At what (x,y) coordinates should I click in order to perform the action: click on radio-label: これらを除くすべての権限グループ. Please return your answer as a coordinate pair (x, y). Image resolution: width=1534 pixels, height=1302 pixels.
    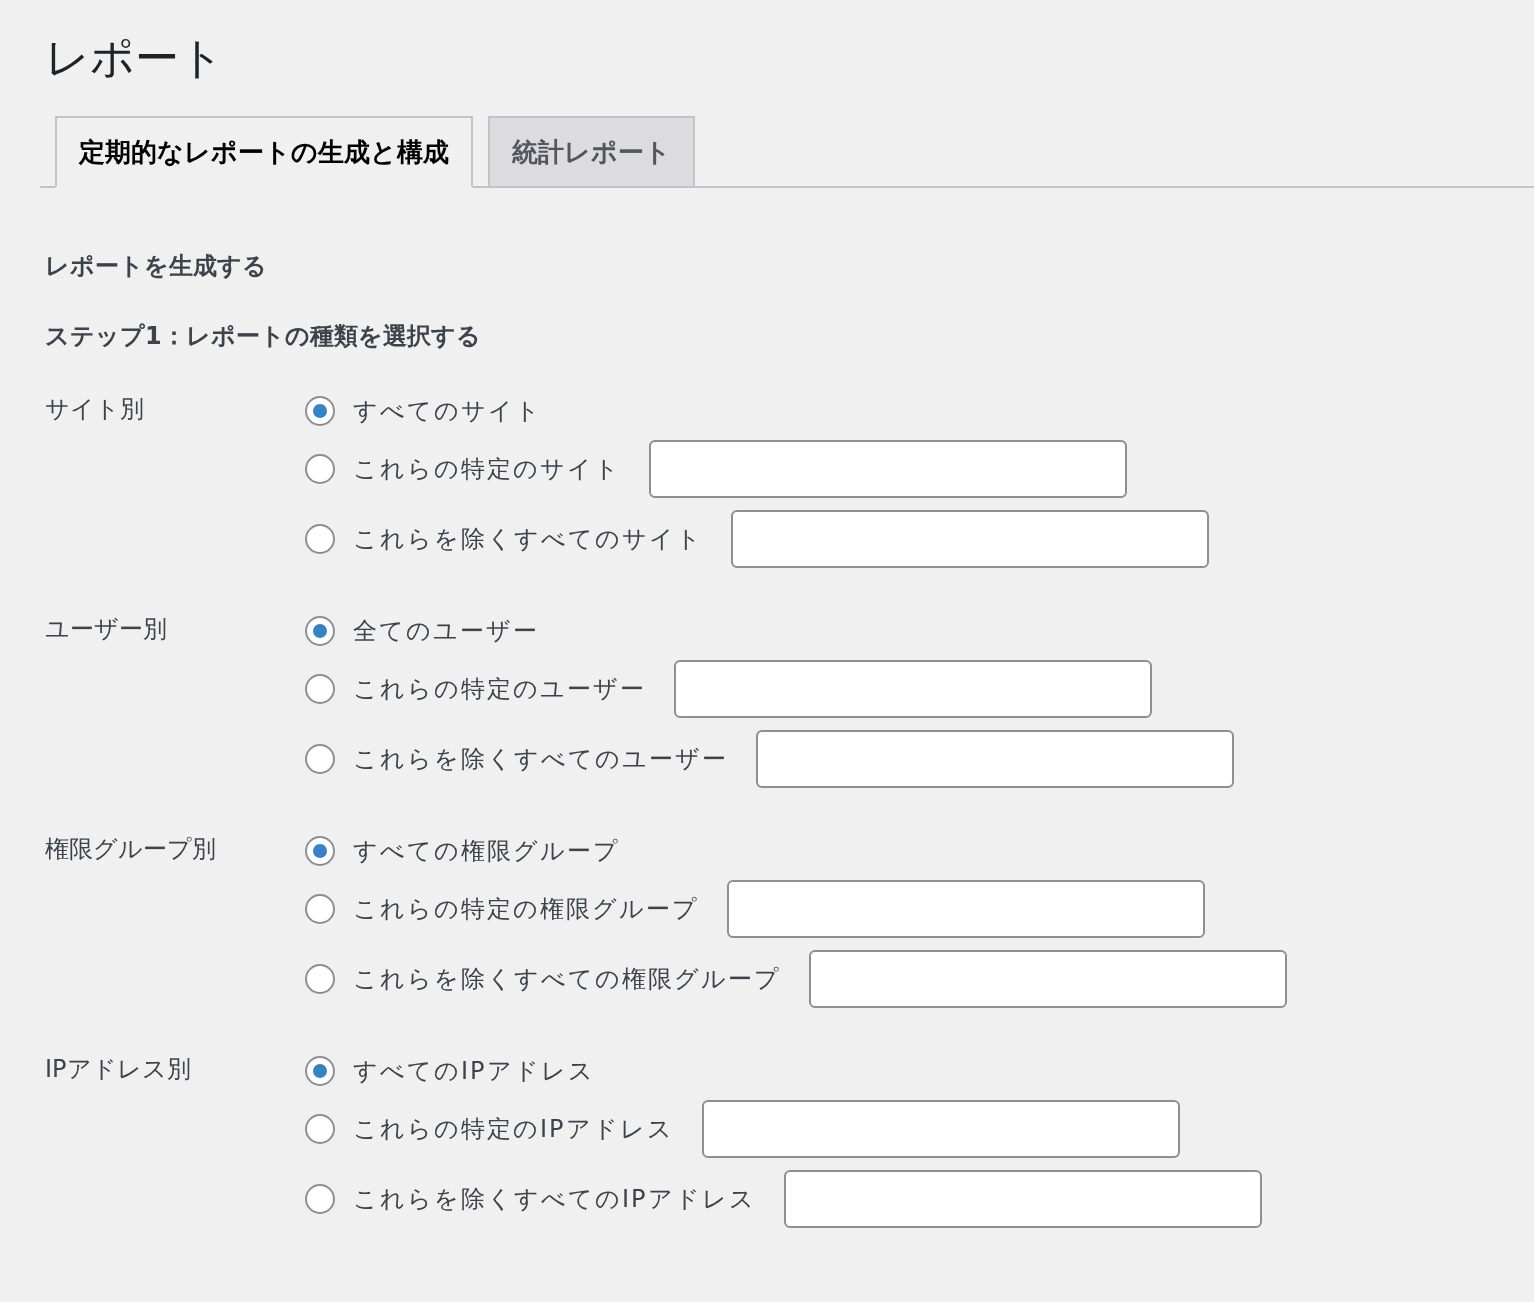
    Looking at the image, I should click on (567, 979).